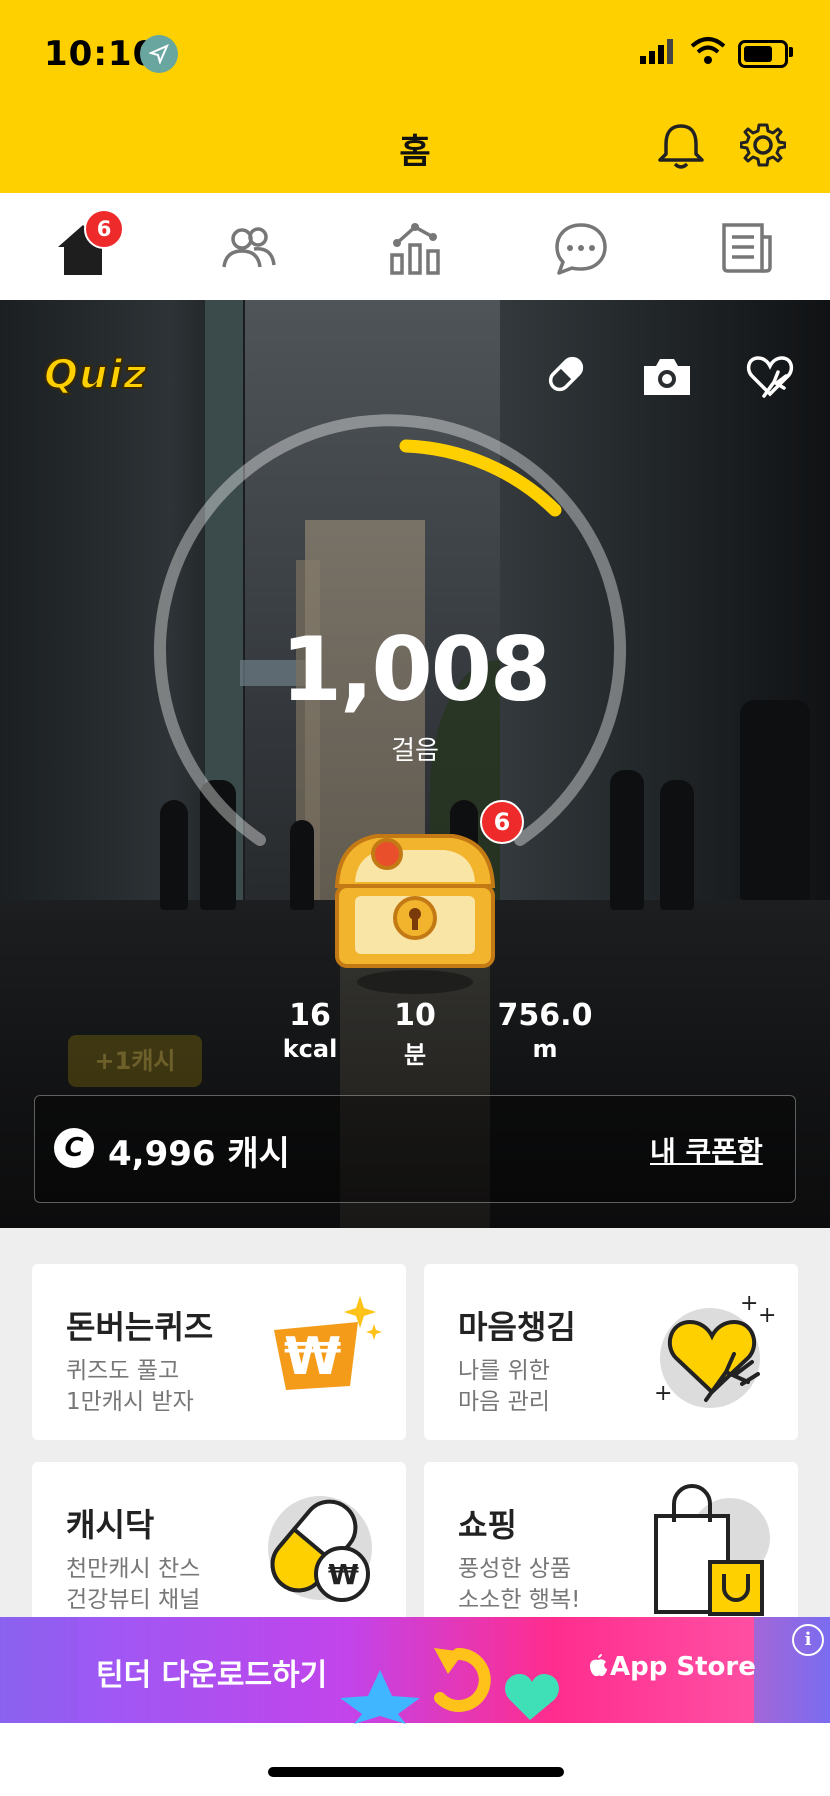 This screenshot has height=1796, width=830. Describe the element at coordinates (415, 1034) in the screenshot. I see `stat-minutes: 10 분` at that location.